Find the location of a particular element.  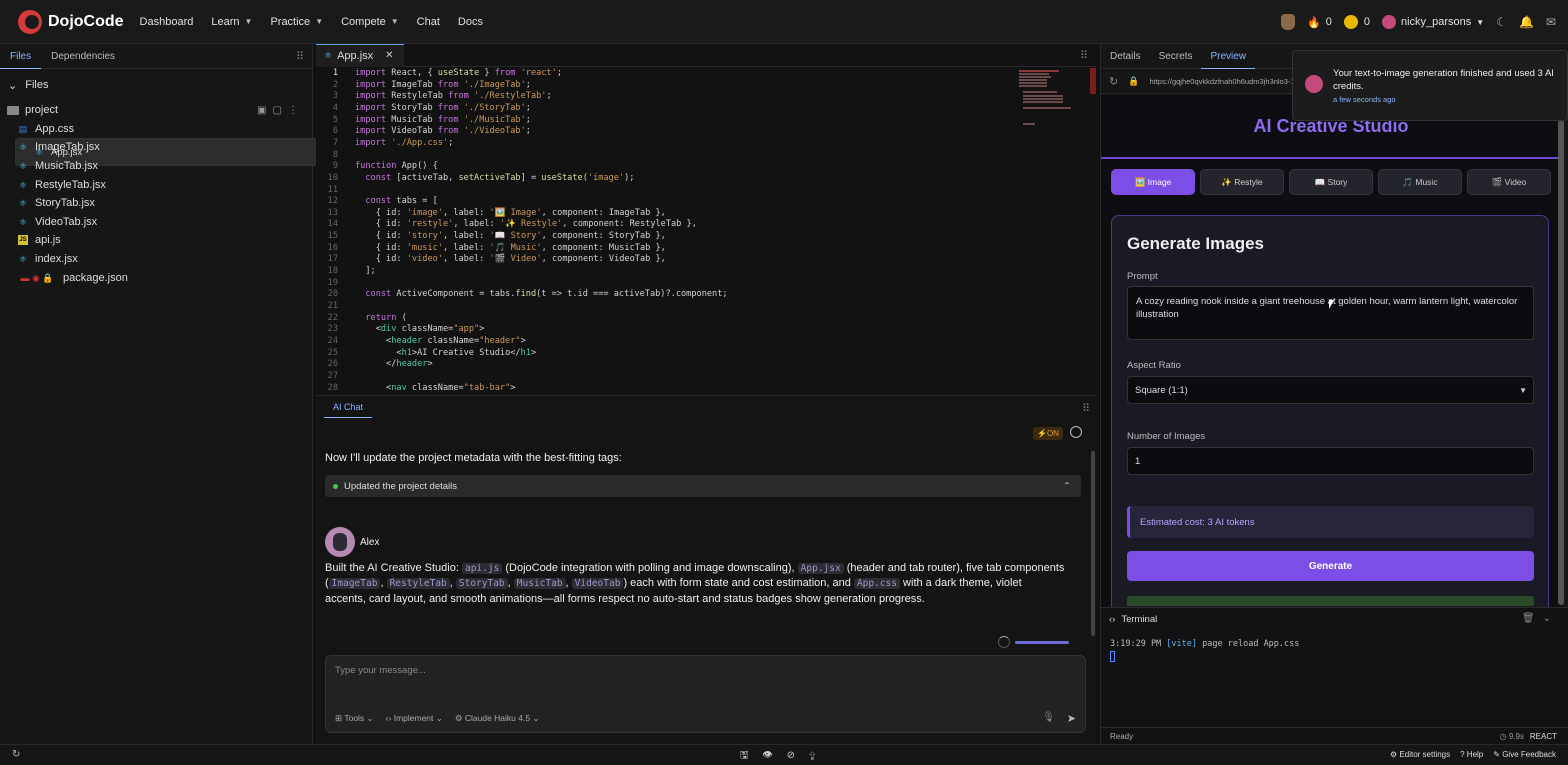

code-line: return ( is located at coordinates (386, 317).